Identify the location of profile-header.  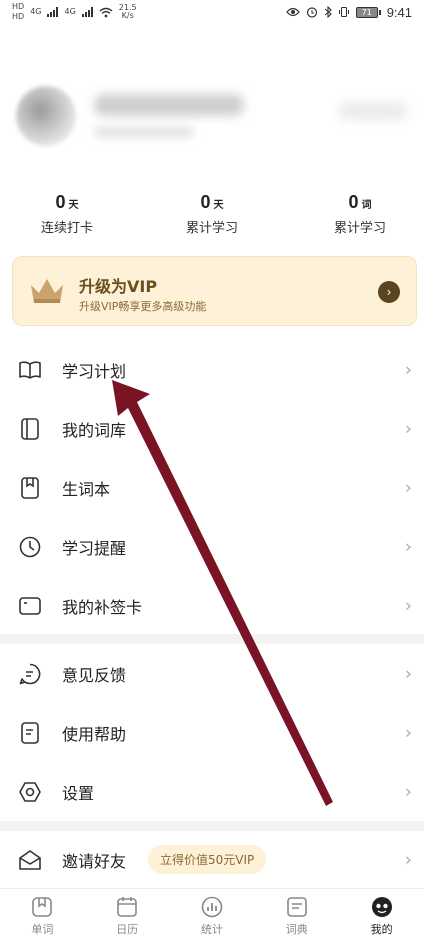
(220, 122).